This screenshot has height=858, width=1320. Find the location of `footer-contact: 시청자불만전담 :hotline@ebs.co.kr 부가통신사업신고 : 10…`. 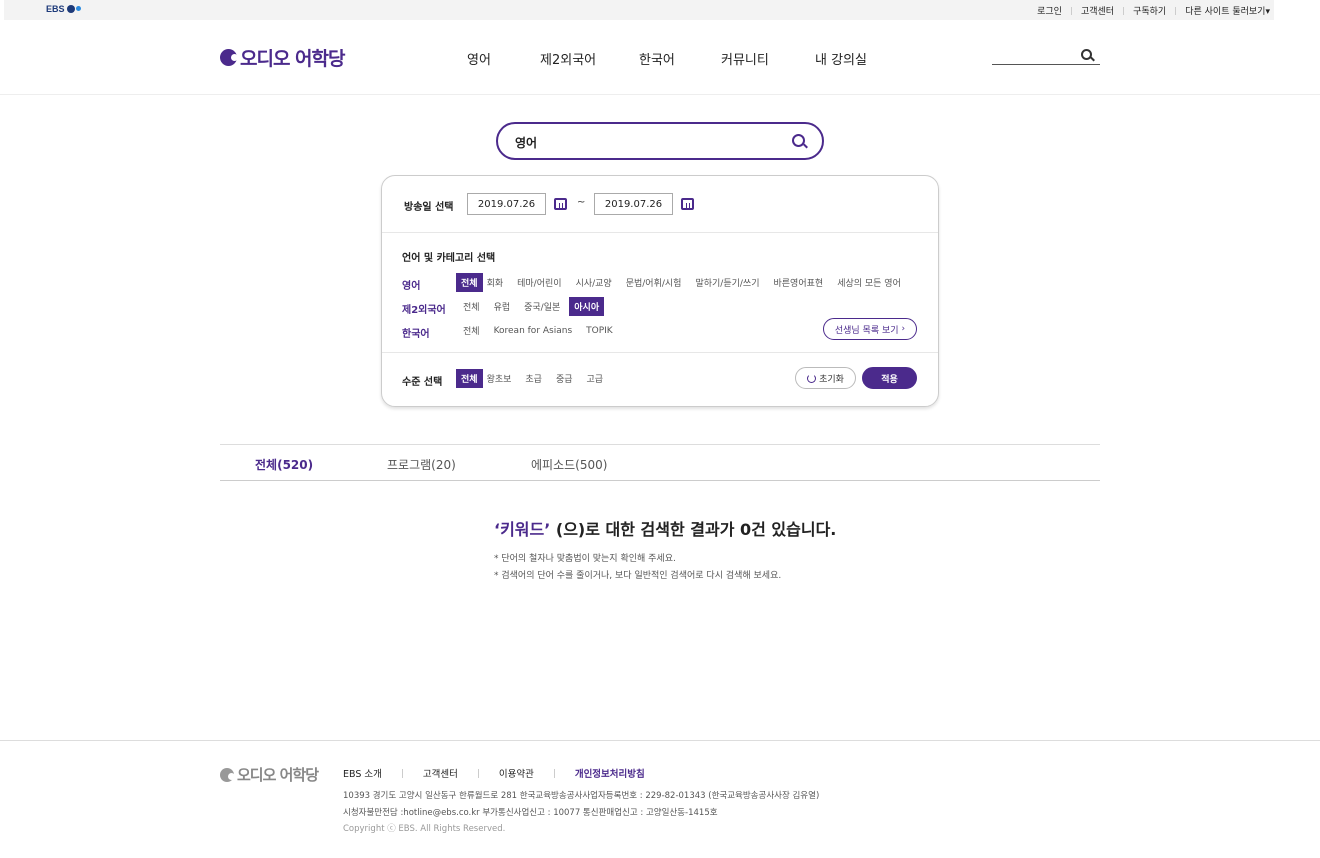

footer-contact: 시청자불만전담 :hotline@ebs.co.kr 부가통신사업신고 : 10… is located at coordinates (530, 813).